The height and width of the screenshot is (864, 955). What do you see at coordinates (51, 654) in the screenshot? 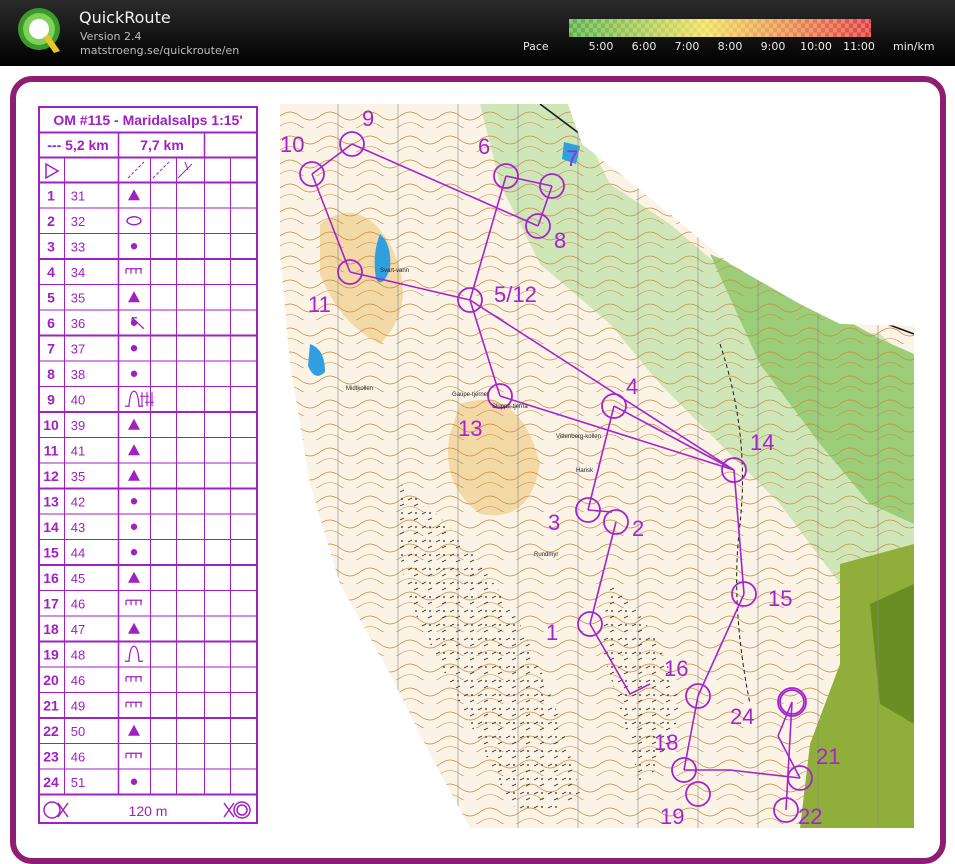
I see `control-number: 19` at bounding box center [51, 654].